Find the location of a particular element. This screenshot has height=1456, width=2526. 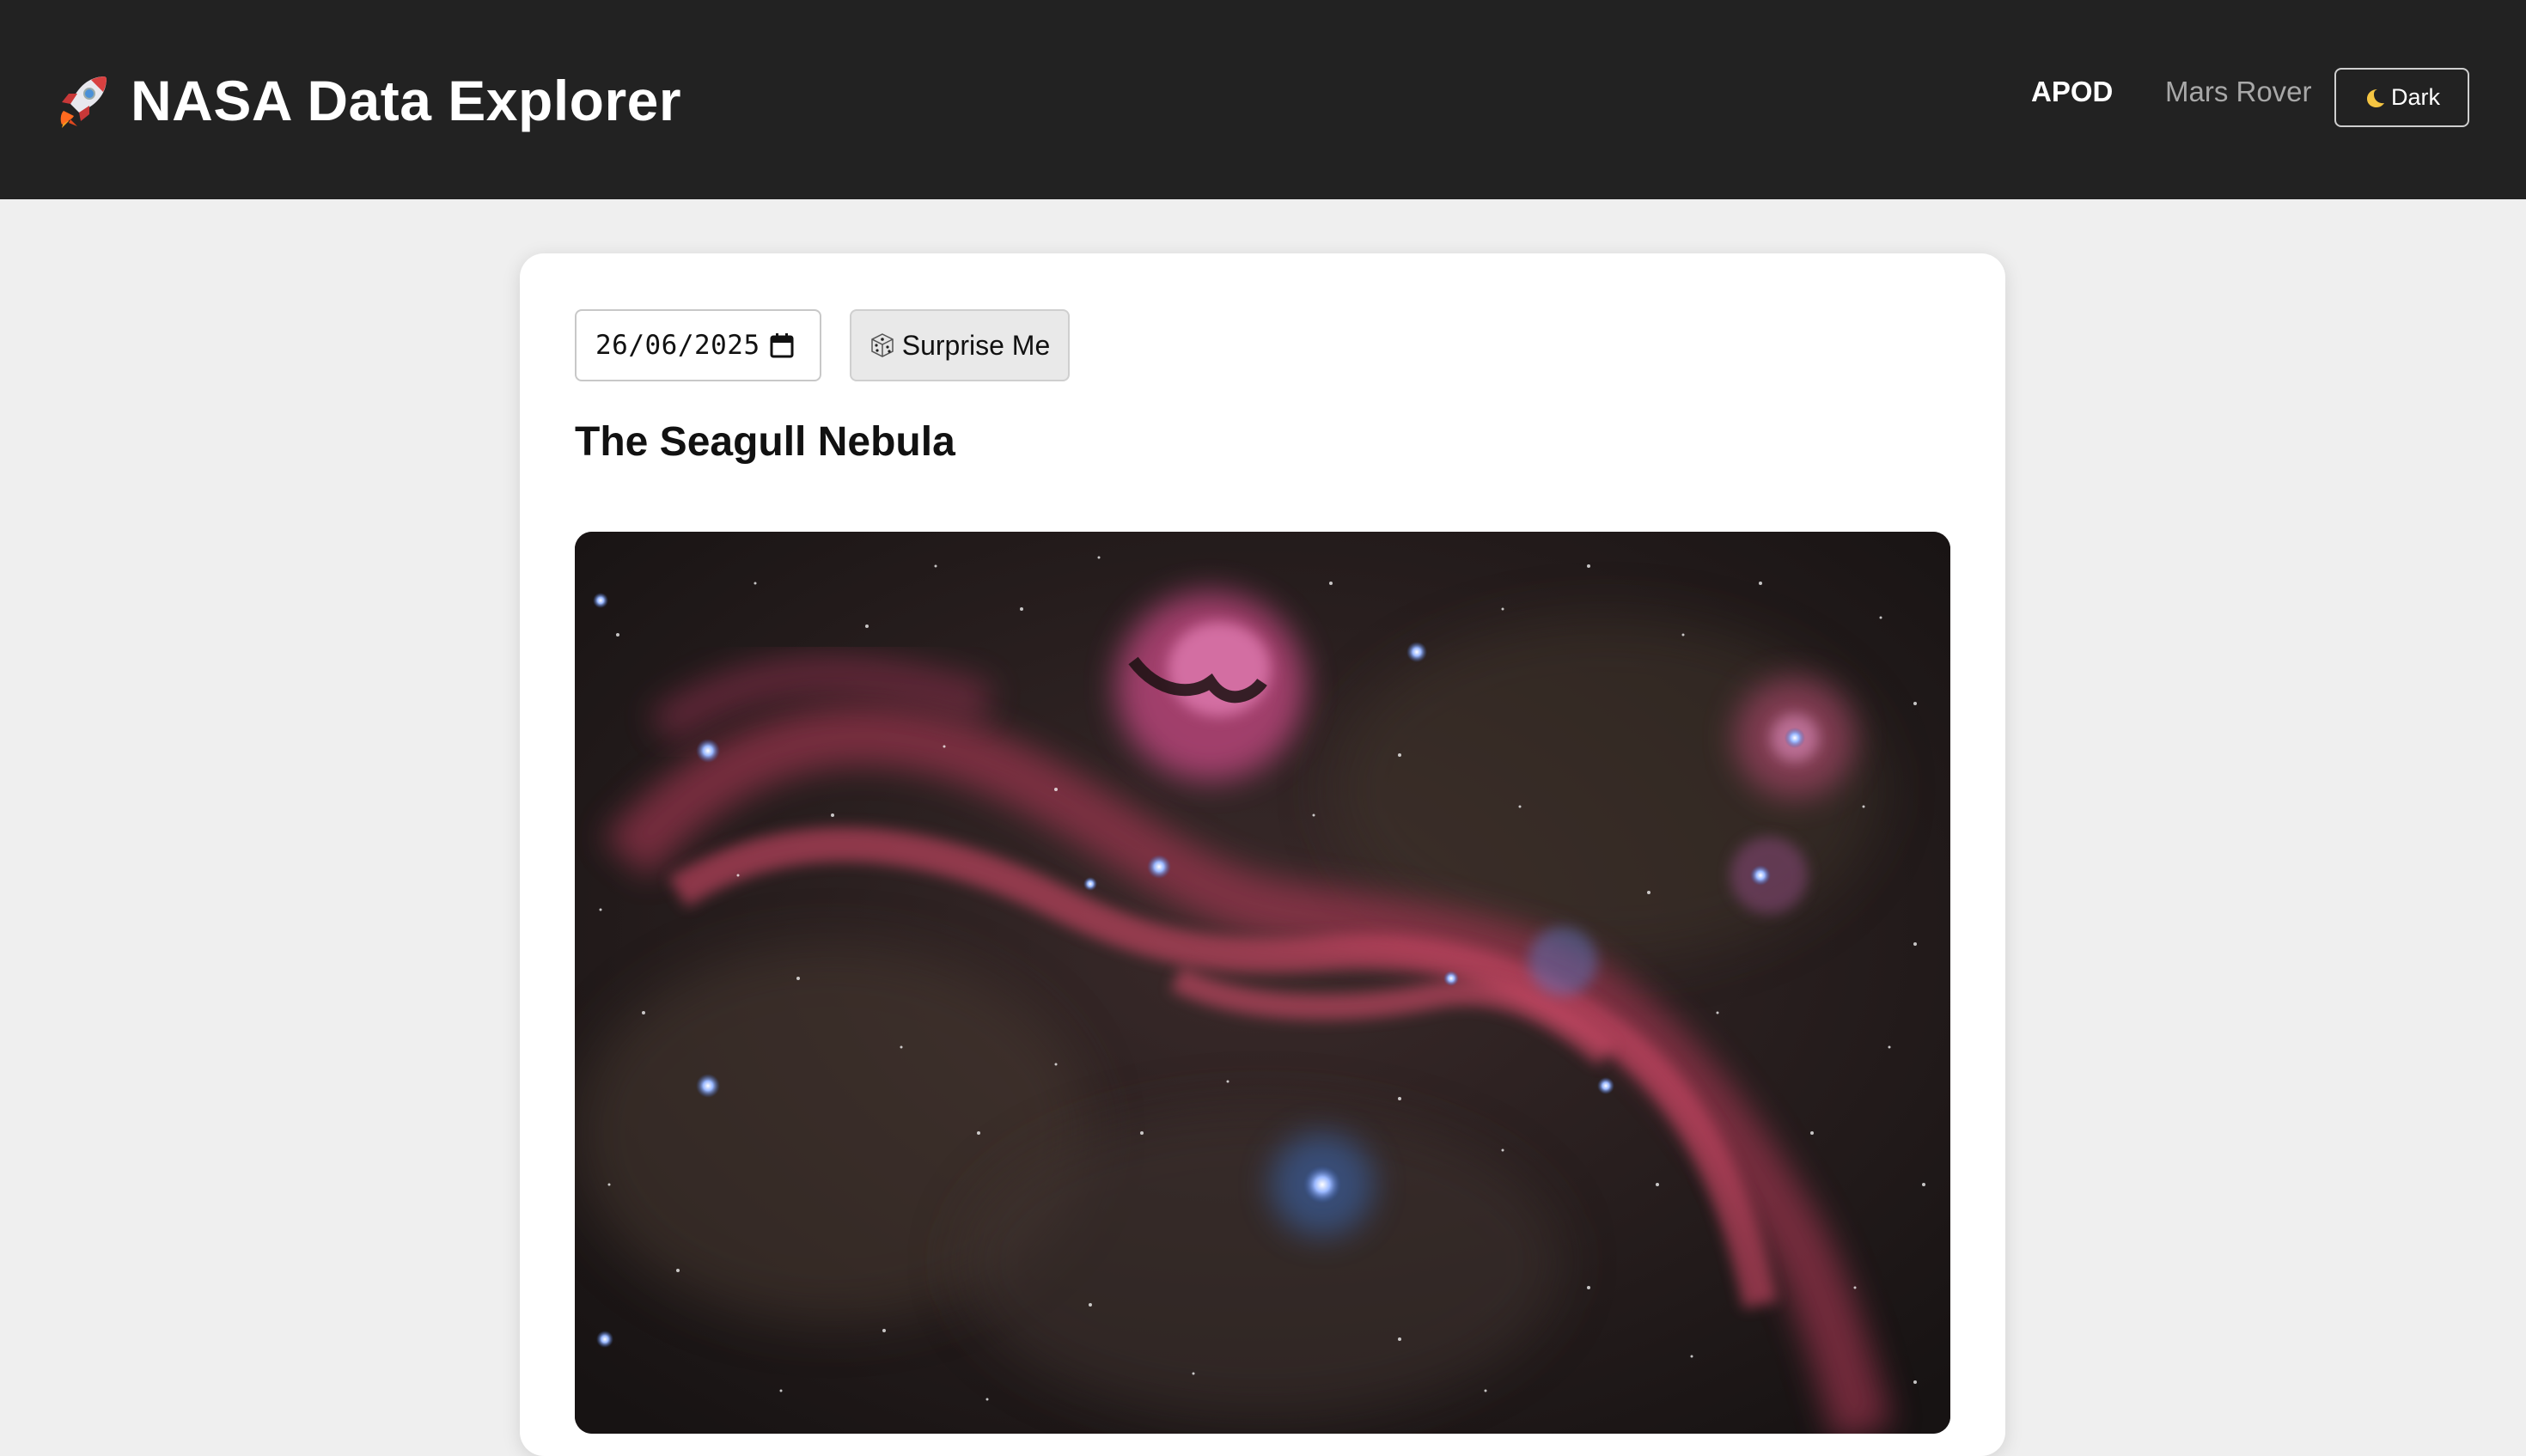

moon-icon is located at coordinates (2375, 98).